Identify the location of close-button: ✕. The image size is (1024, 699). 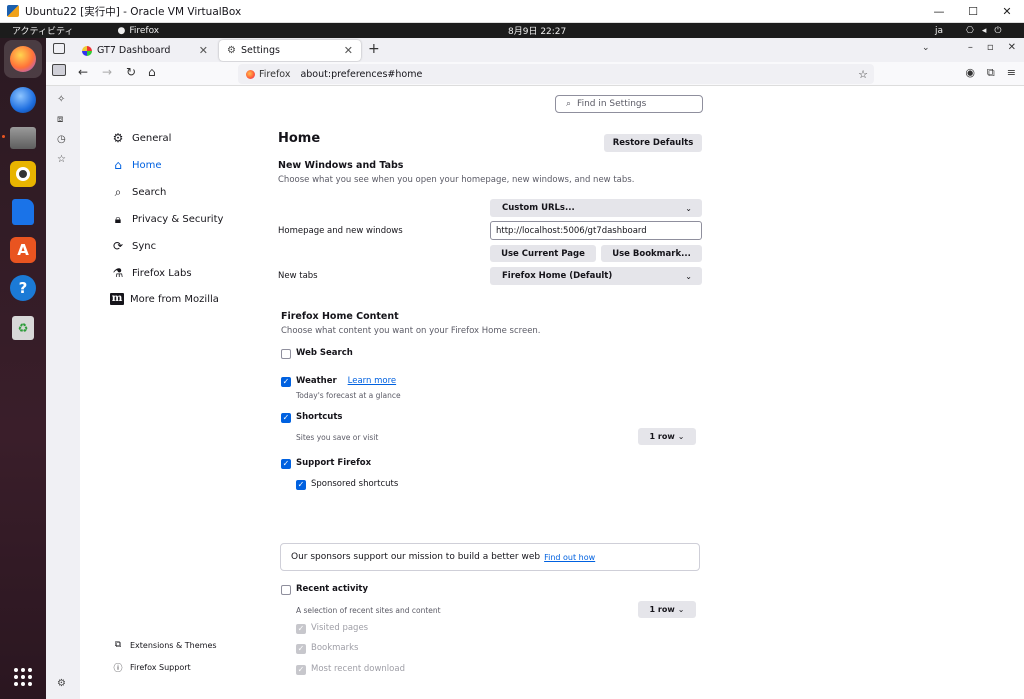
(1007, 11).